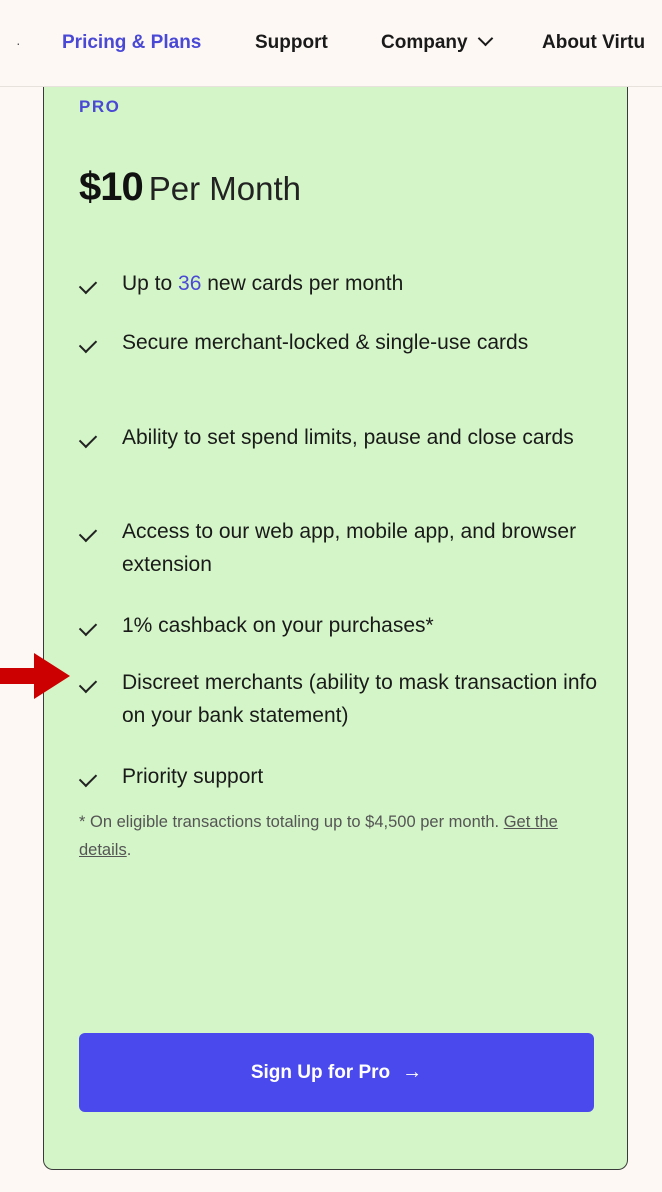  I want to click on sign-up-pro-label: Sign Up for Pro, so click(320, 1072).